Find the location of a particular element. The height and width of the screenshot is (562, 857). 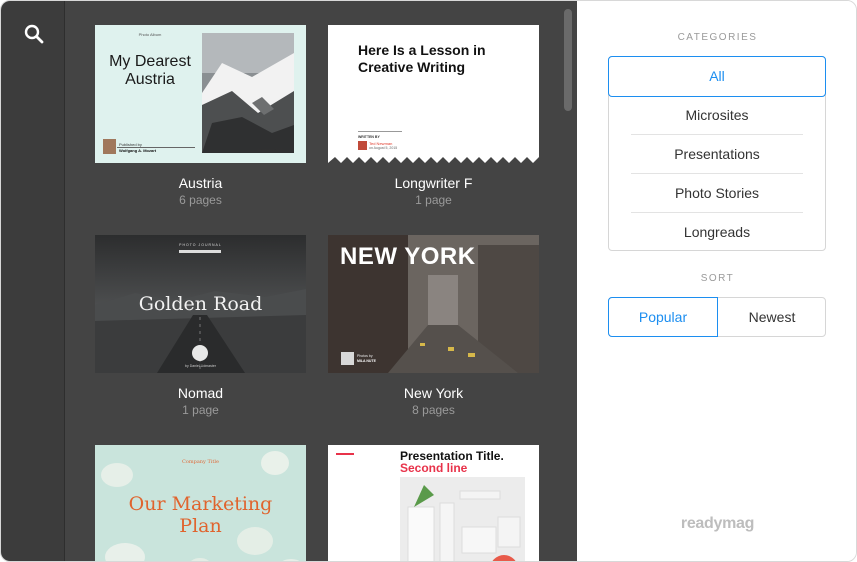

thumb-kicker: Company Title is located at coordinates (200, 462).